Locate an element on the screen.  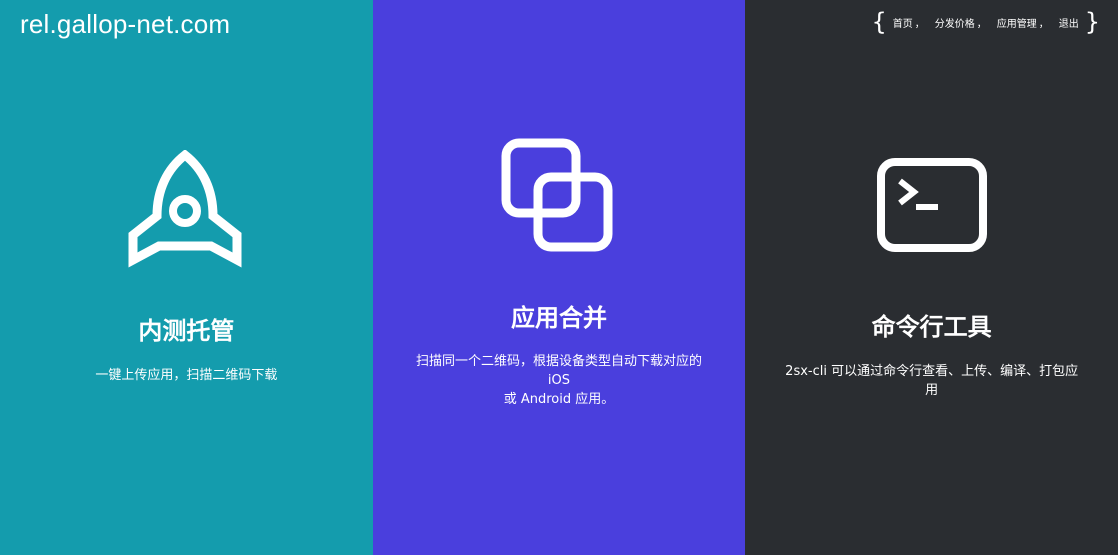
nav-brace-close: } is located at coordinates (1092, 22).